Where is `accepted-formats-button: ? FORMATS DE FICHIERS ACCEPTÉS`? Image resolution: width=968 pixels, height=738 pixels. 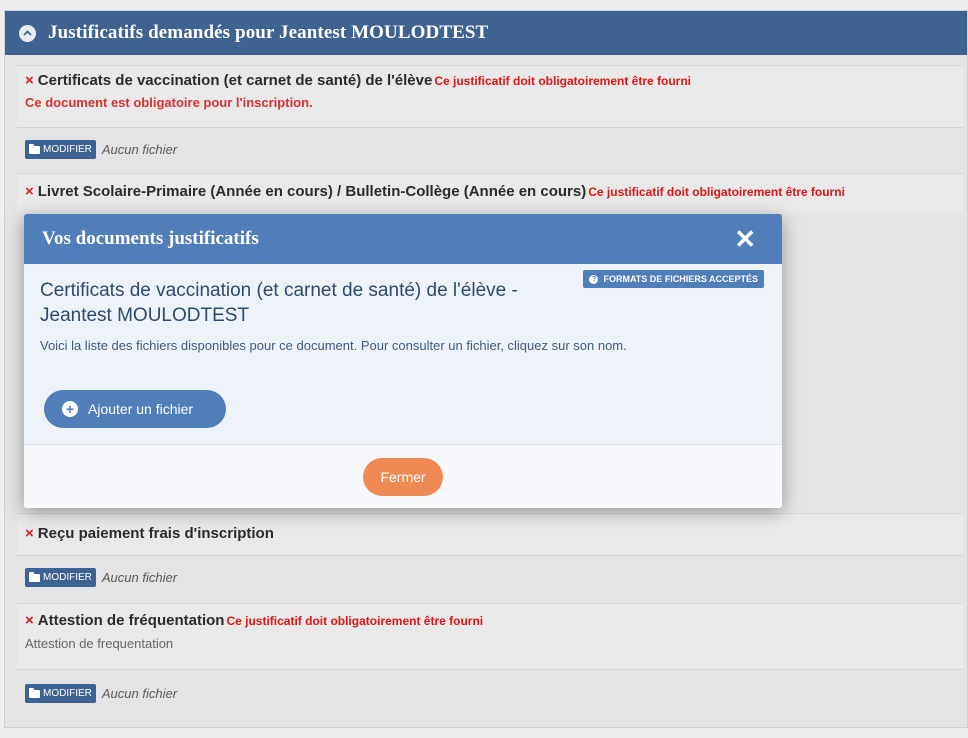
accepted-formats-button: ? FORMATS DE FICHIERS ACCEPTÉS is located at coordinates (673, 279).